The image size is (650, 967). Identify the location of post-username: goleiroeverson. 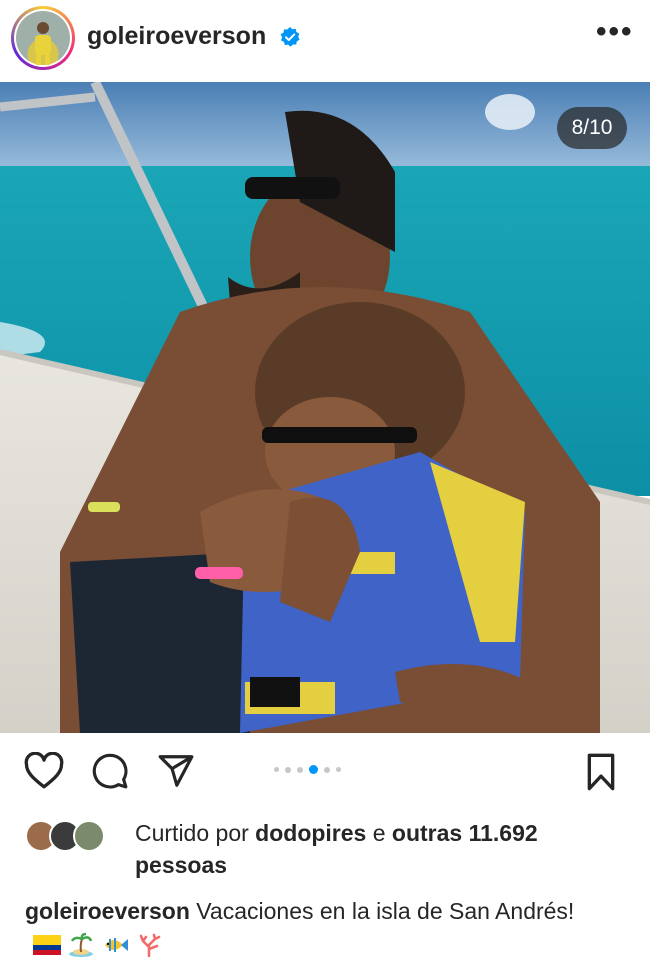
(176, 36).